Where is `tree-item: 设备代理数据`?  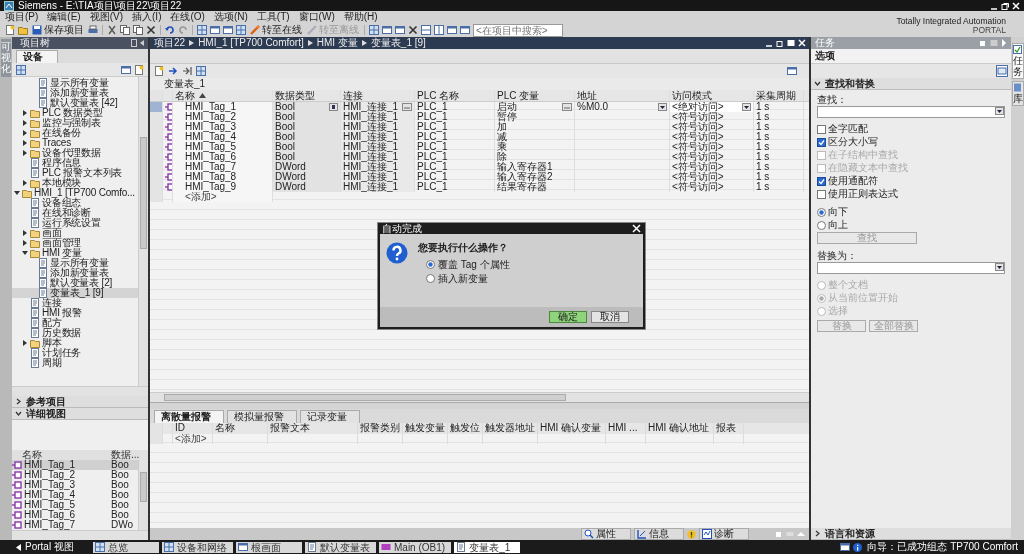
tree-item: 设备代理数据 is located at coordinates (75, 153).